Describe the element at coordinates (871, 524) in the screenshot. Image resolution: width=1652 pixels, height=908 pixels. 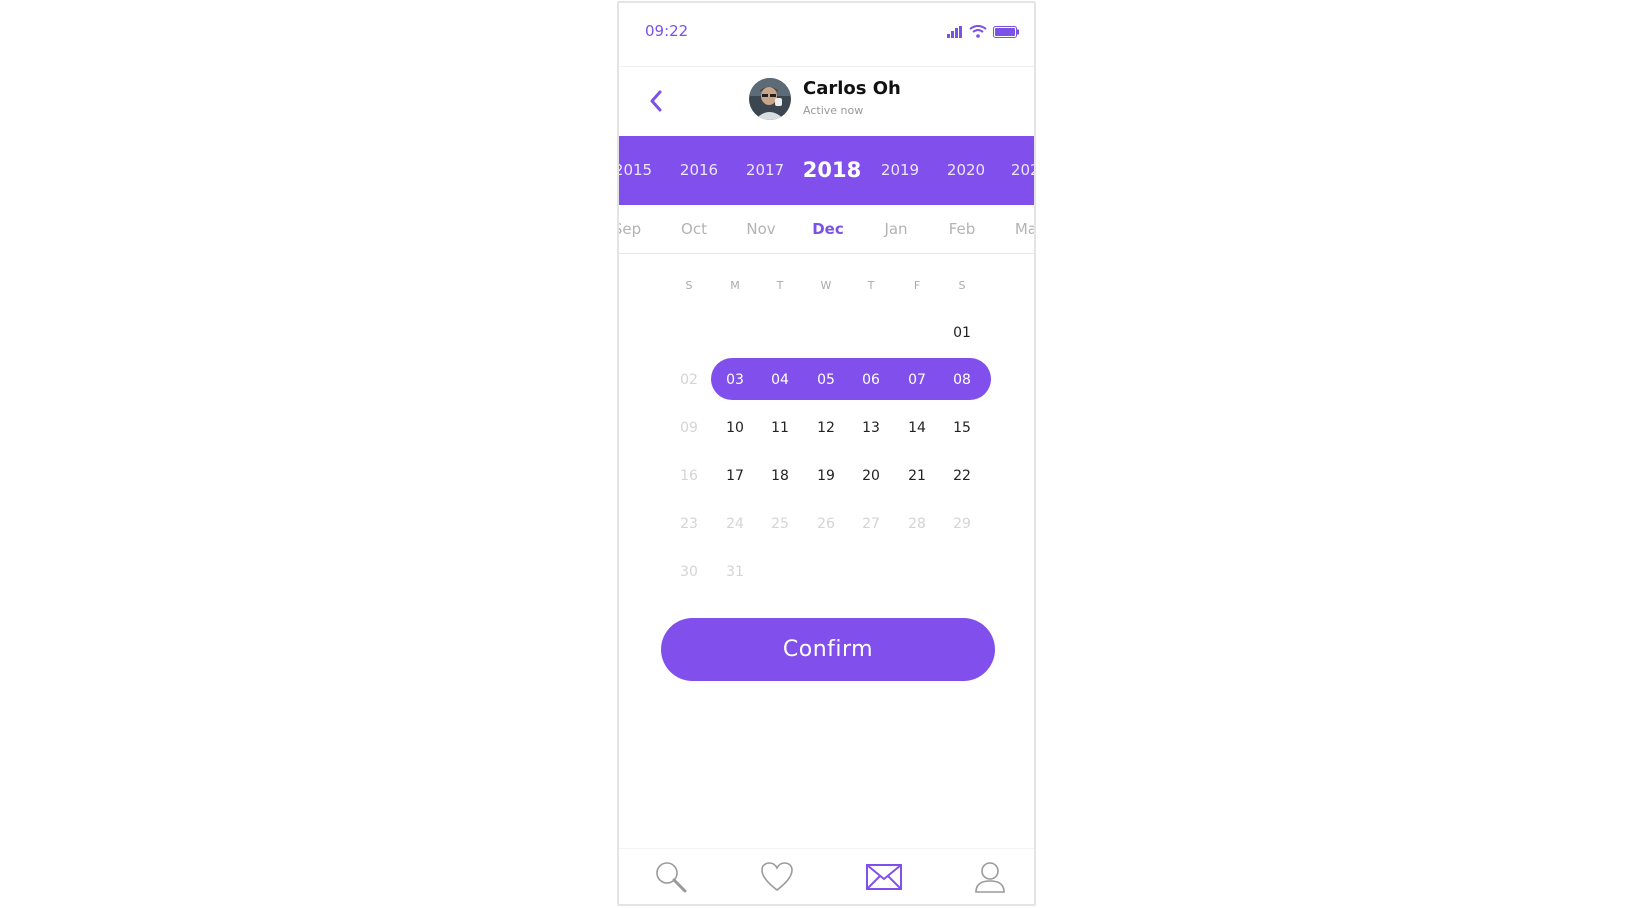
I see `calendar-day: 27` at that location.